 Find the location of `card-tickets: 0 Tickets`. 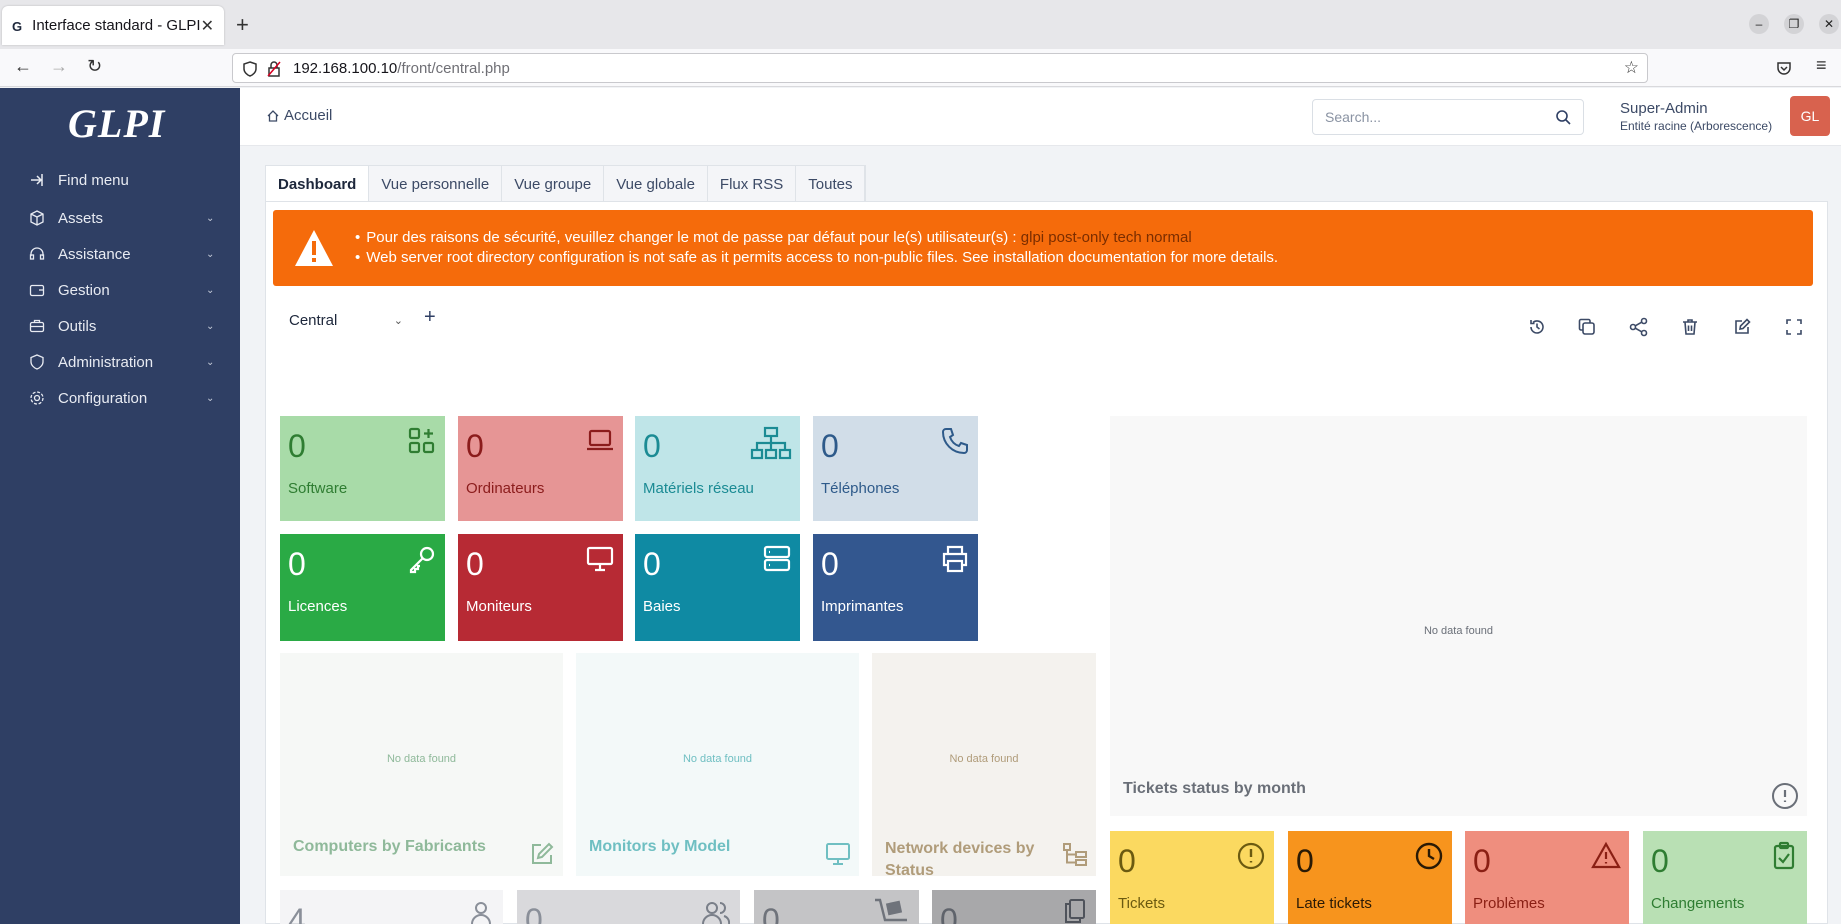

card-tickets: 0 Tickets is located at coordinates (1192, 877).